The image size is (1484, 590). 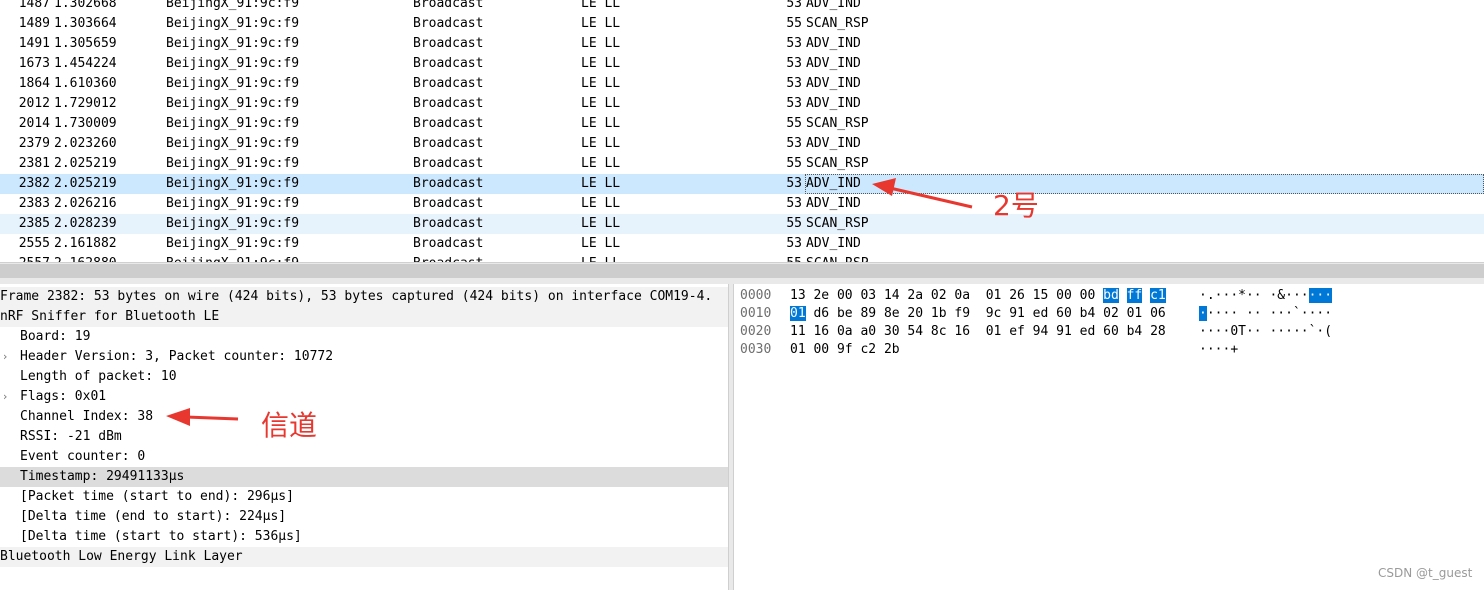 I want to click on hex-byte: 1b, so click(x=939, y=313).